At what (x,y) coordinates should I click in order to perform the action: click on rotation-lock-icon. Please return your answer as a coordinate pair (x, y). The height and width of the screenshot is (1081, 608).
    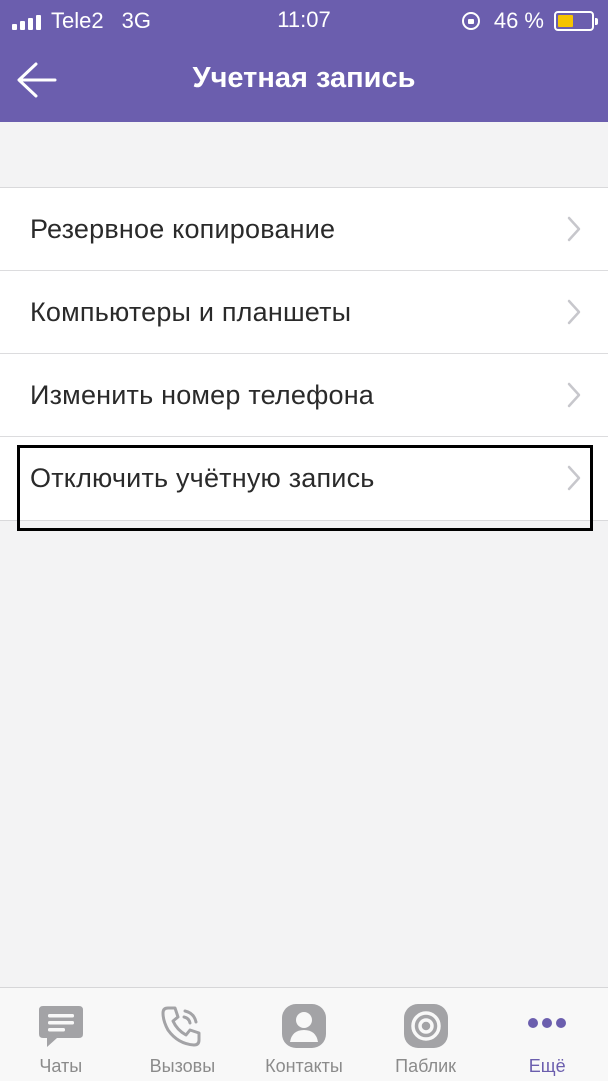
    Looking at the image, I should click on (470, 21).